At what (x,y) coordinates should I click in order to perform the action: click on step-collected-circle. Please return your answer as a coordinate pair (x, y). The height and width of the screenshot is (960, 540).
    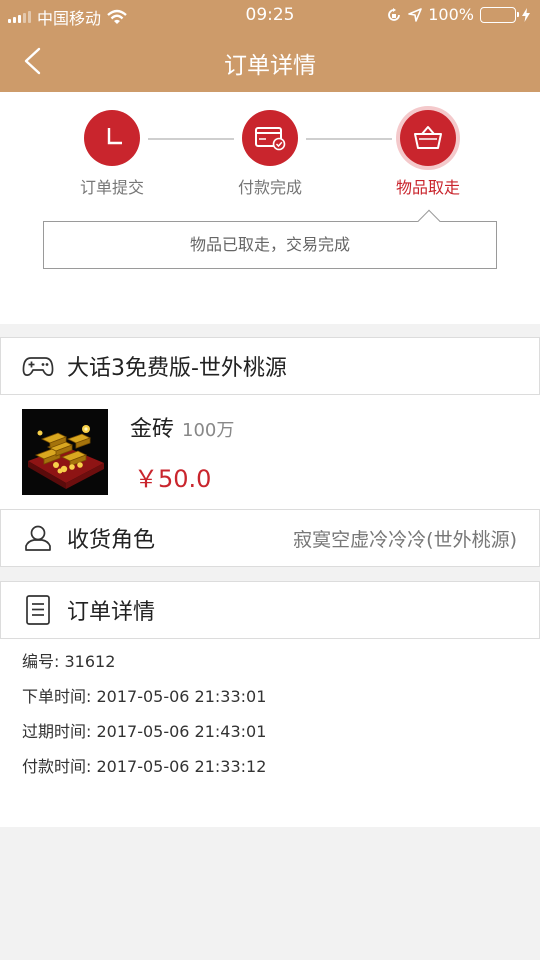
    Looking at the image, I should click on (428, 138).